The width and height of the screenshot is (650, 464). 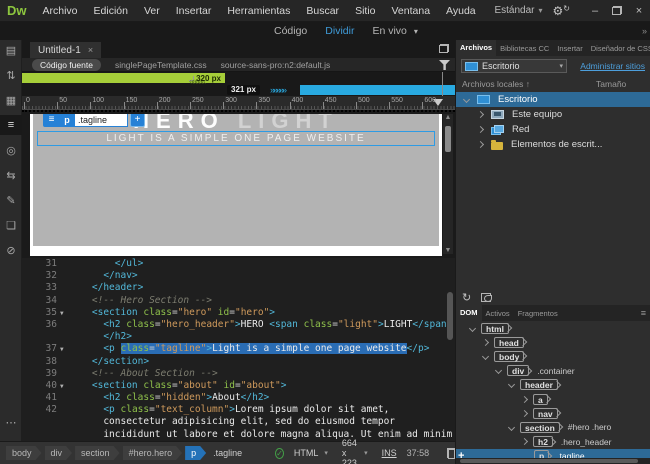 I want to click on code-scrollbar, so click(x=450, y=349).